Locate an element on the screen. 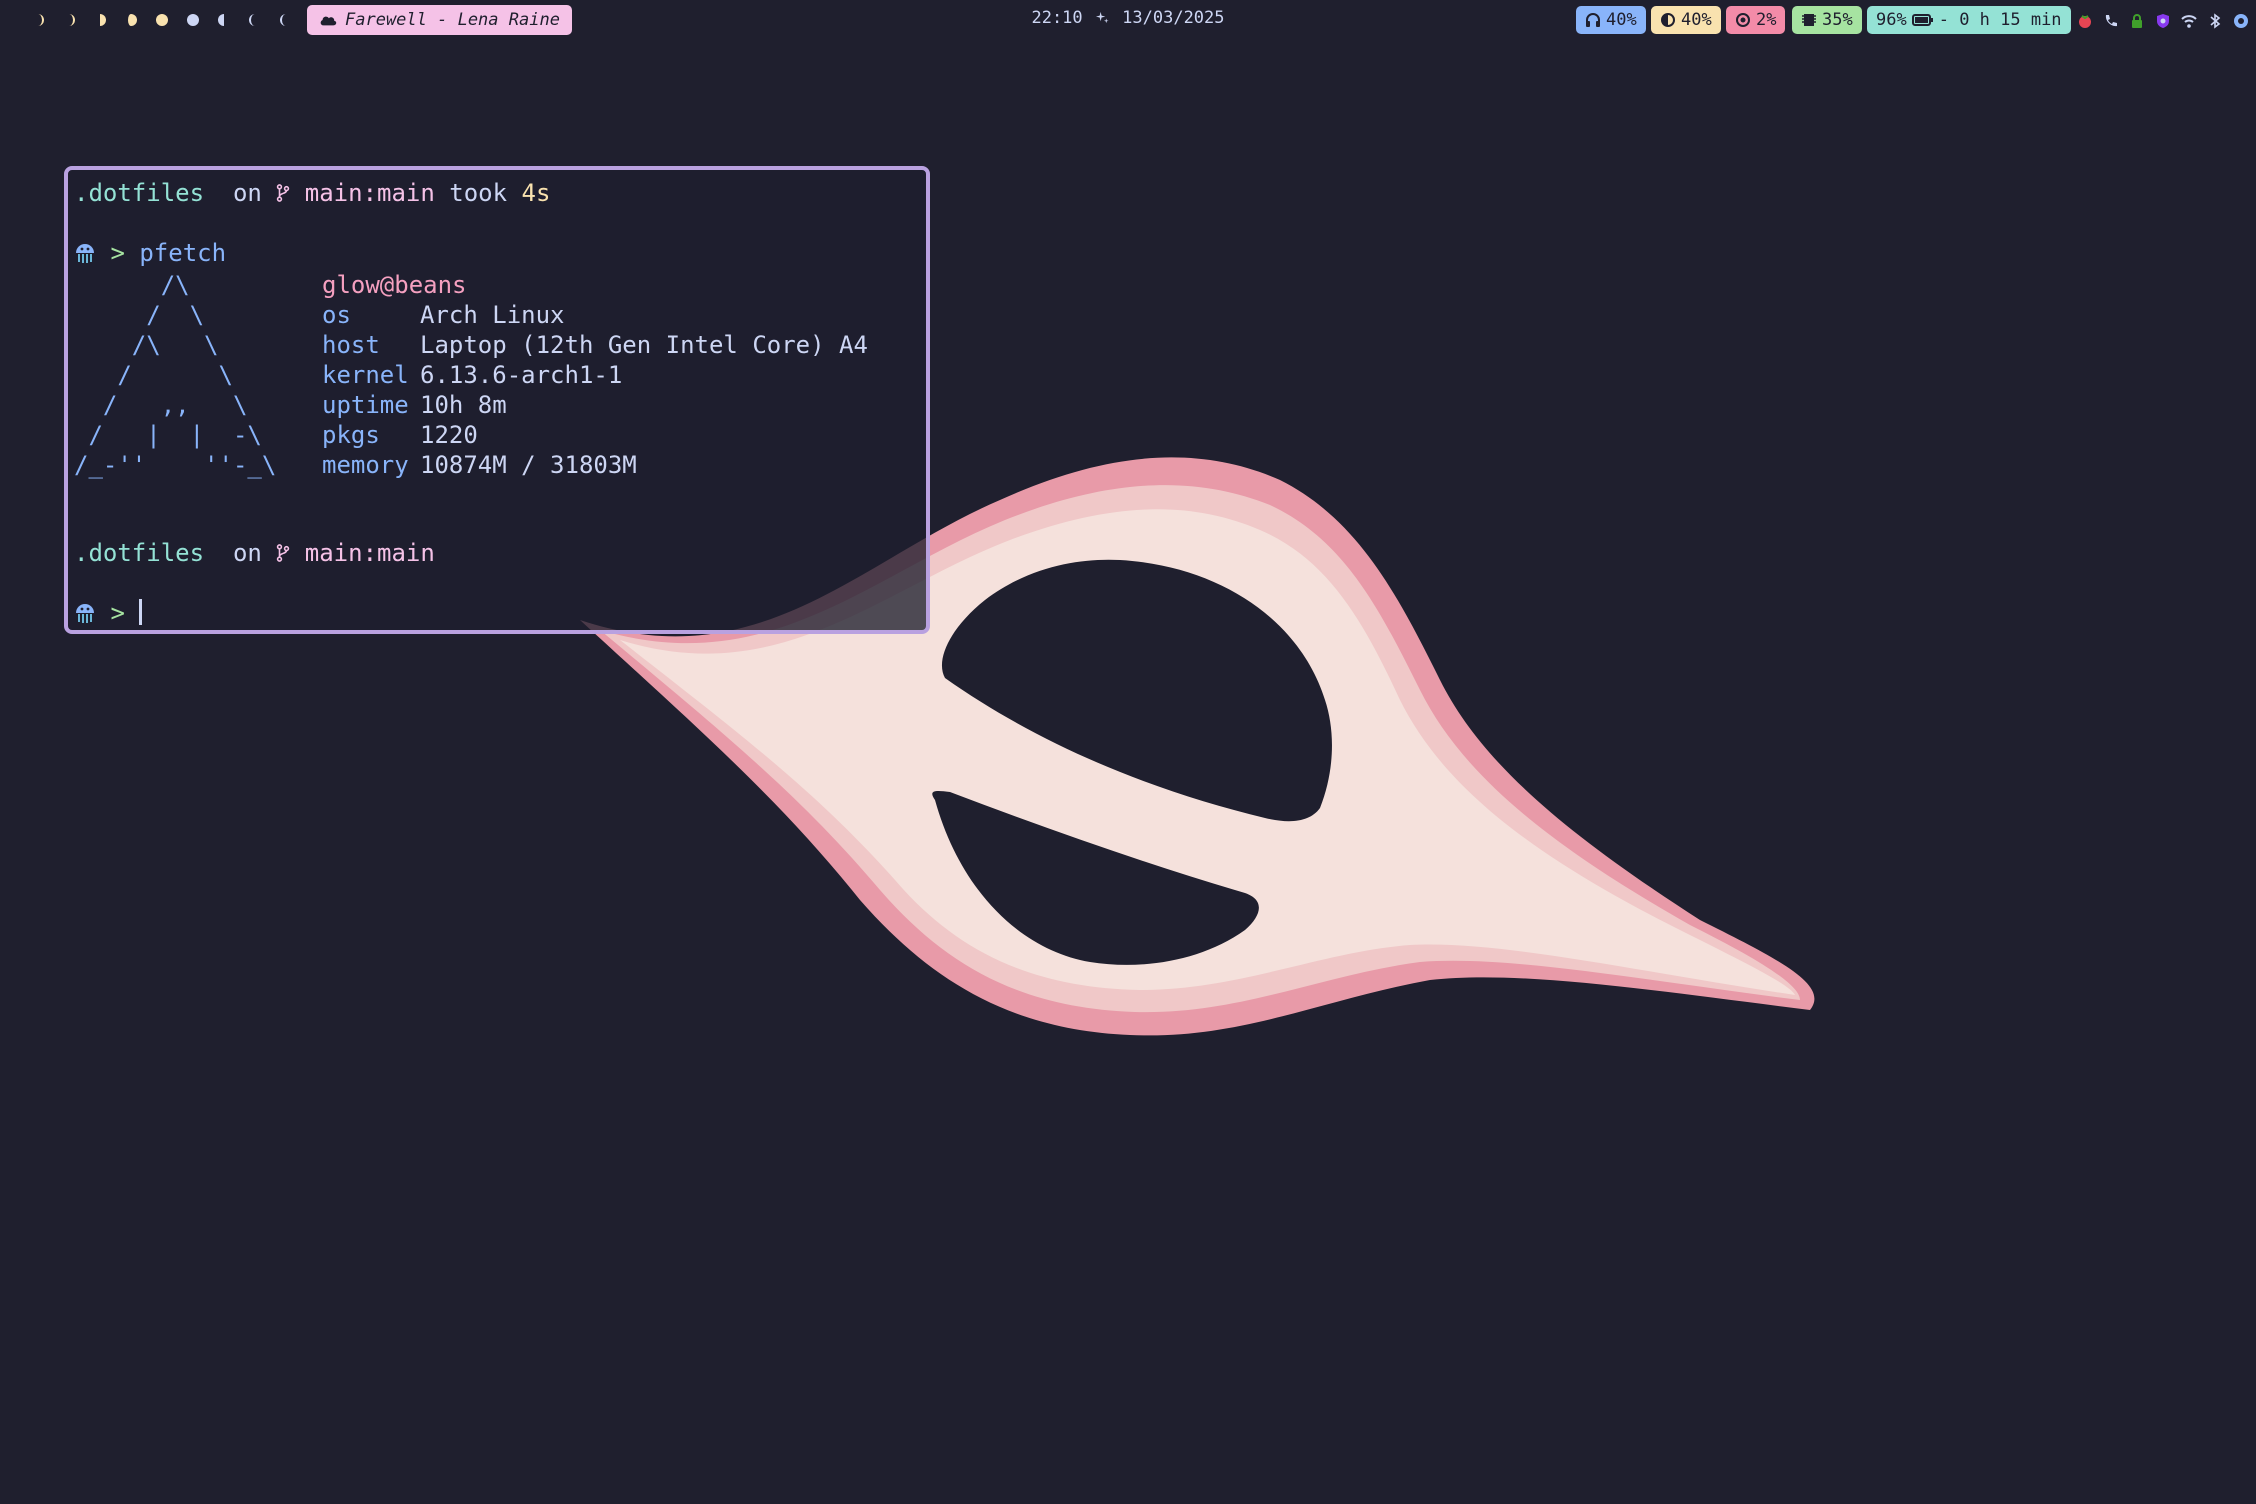 The height and width of the screenshot is (1504, 2256). info-value: 10h 8m is located at coordinates (463, 405).